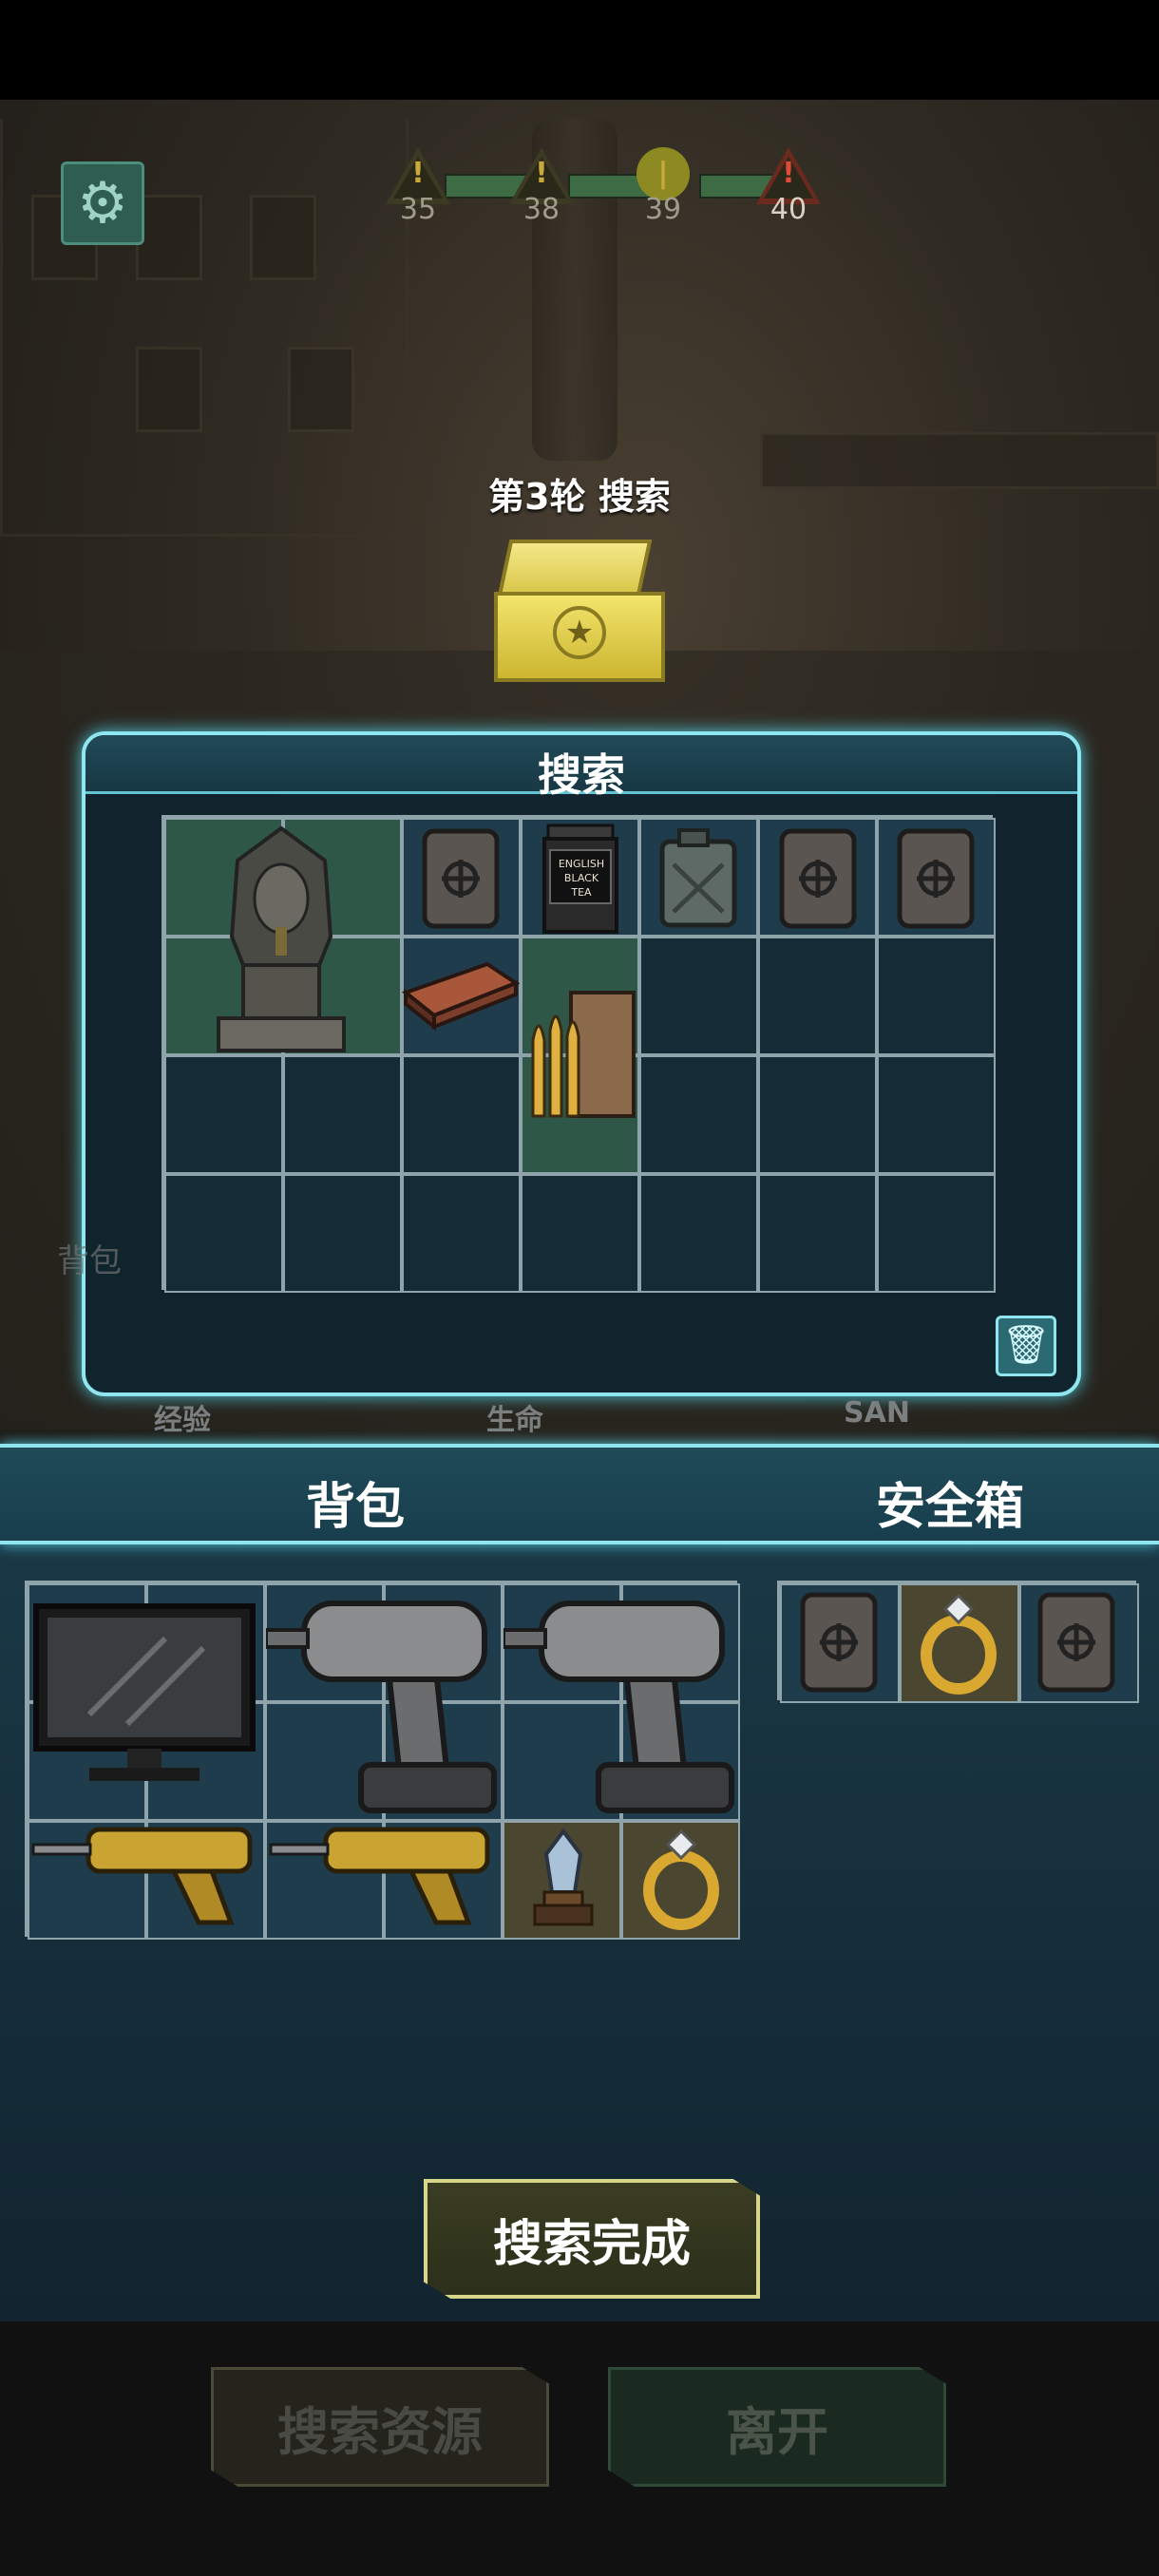 This screenshot has width=1159, height=2576. Describe the element at coordinates (281, 938) in the screenshot. I see `pharaoh-sphinx-statue-icon` at that location.